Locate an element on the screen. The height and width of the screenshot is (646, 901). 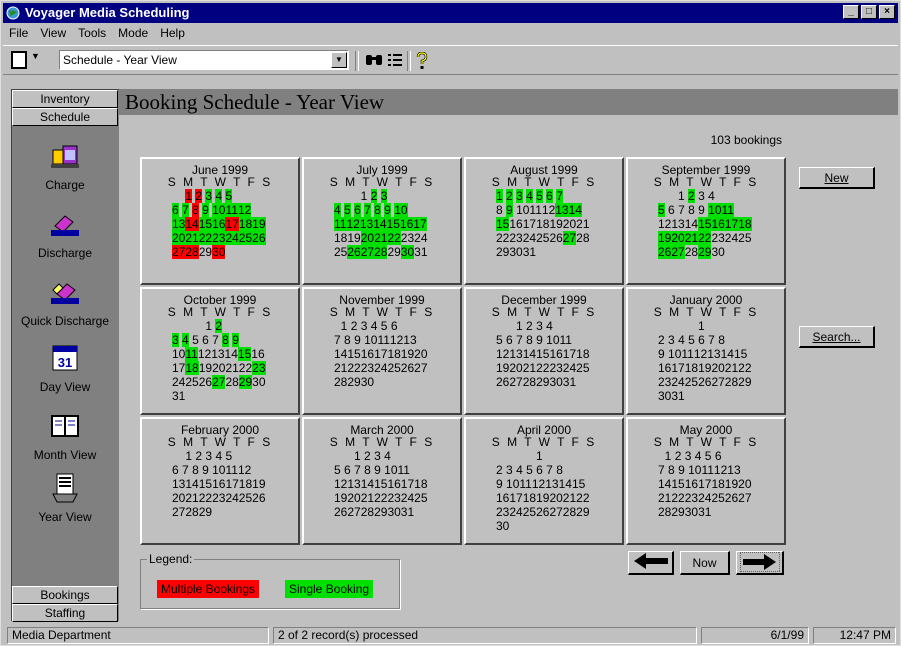
next-year-button is located at coordinates (760, 563).